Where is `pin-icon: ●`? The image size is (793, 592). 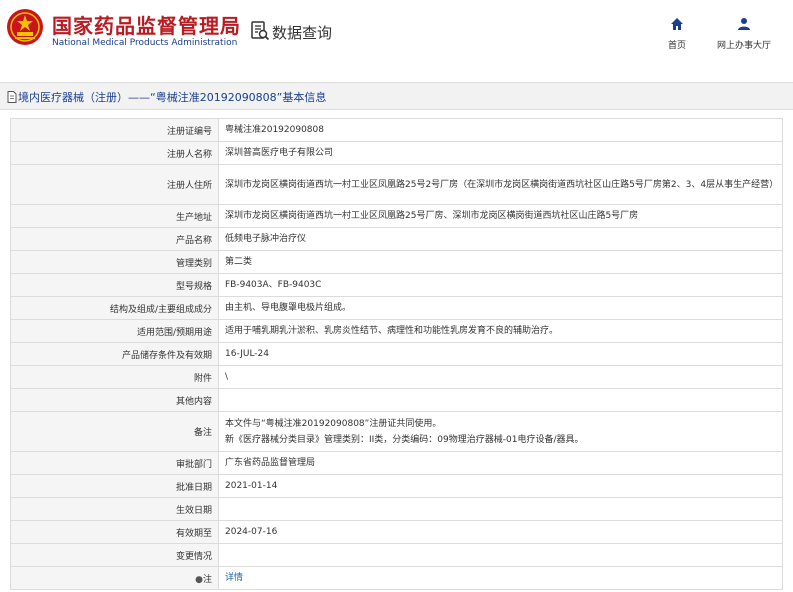 pin-icon: ● is located at coordinates (199, 579).